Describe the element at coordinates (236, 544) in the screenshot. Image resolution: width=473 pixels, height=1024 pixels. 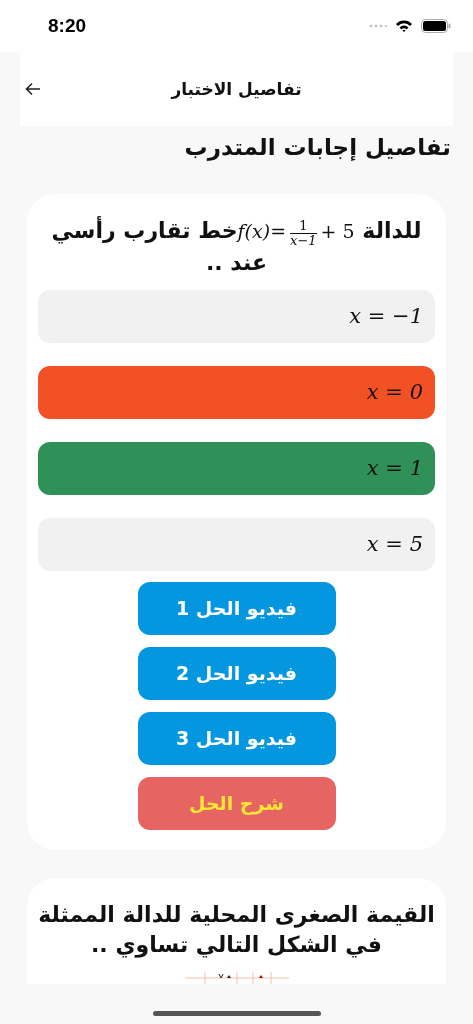
I see `answer-option: x = 5` at that location.